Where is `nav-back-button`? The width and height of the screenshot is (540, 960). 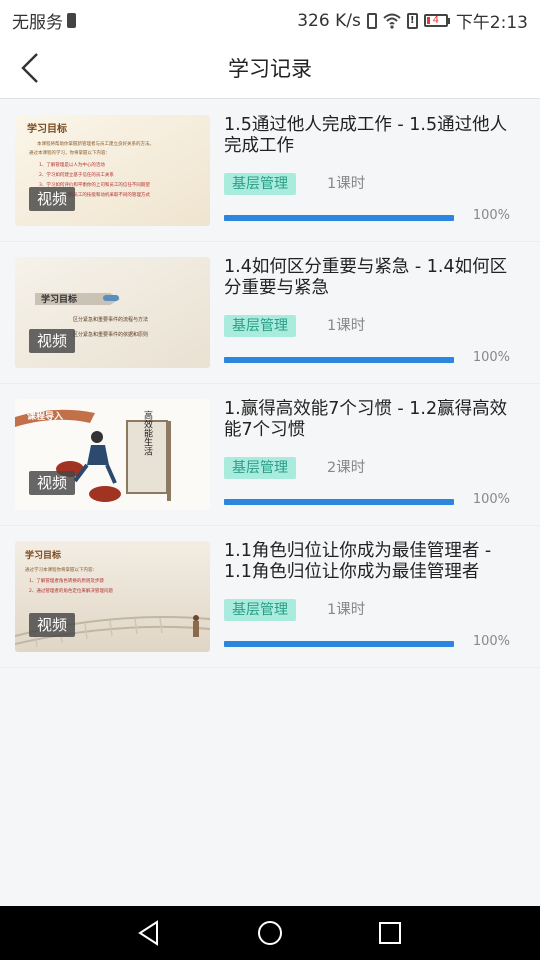 nav-back-button is located at coordinates (150, 933).